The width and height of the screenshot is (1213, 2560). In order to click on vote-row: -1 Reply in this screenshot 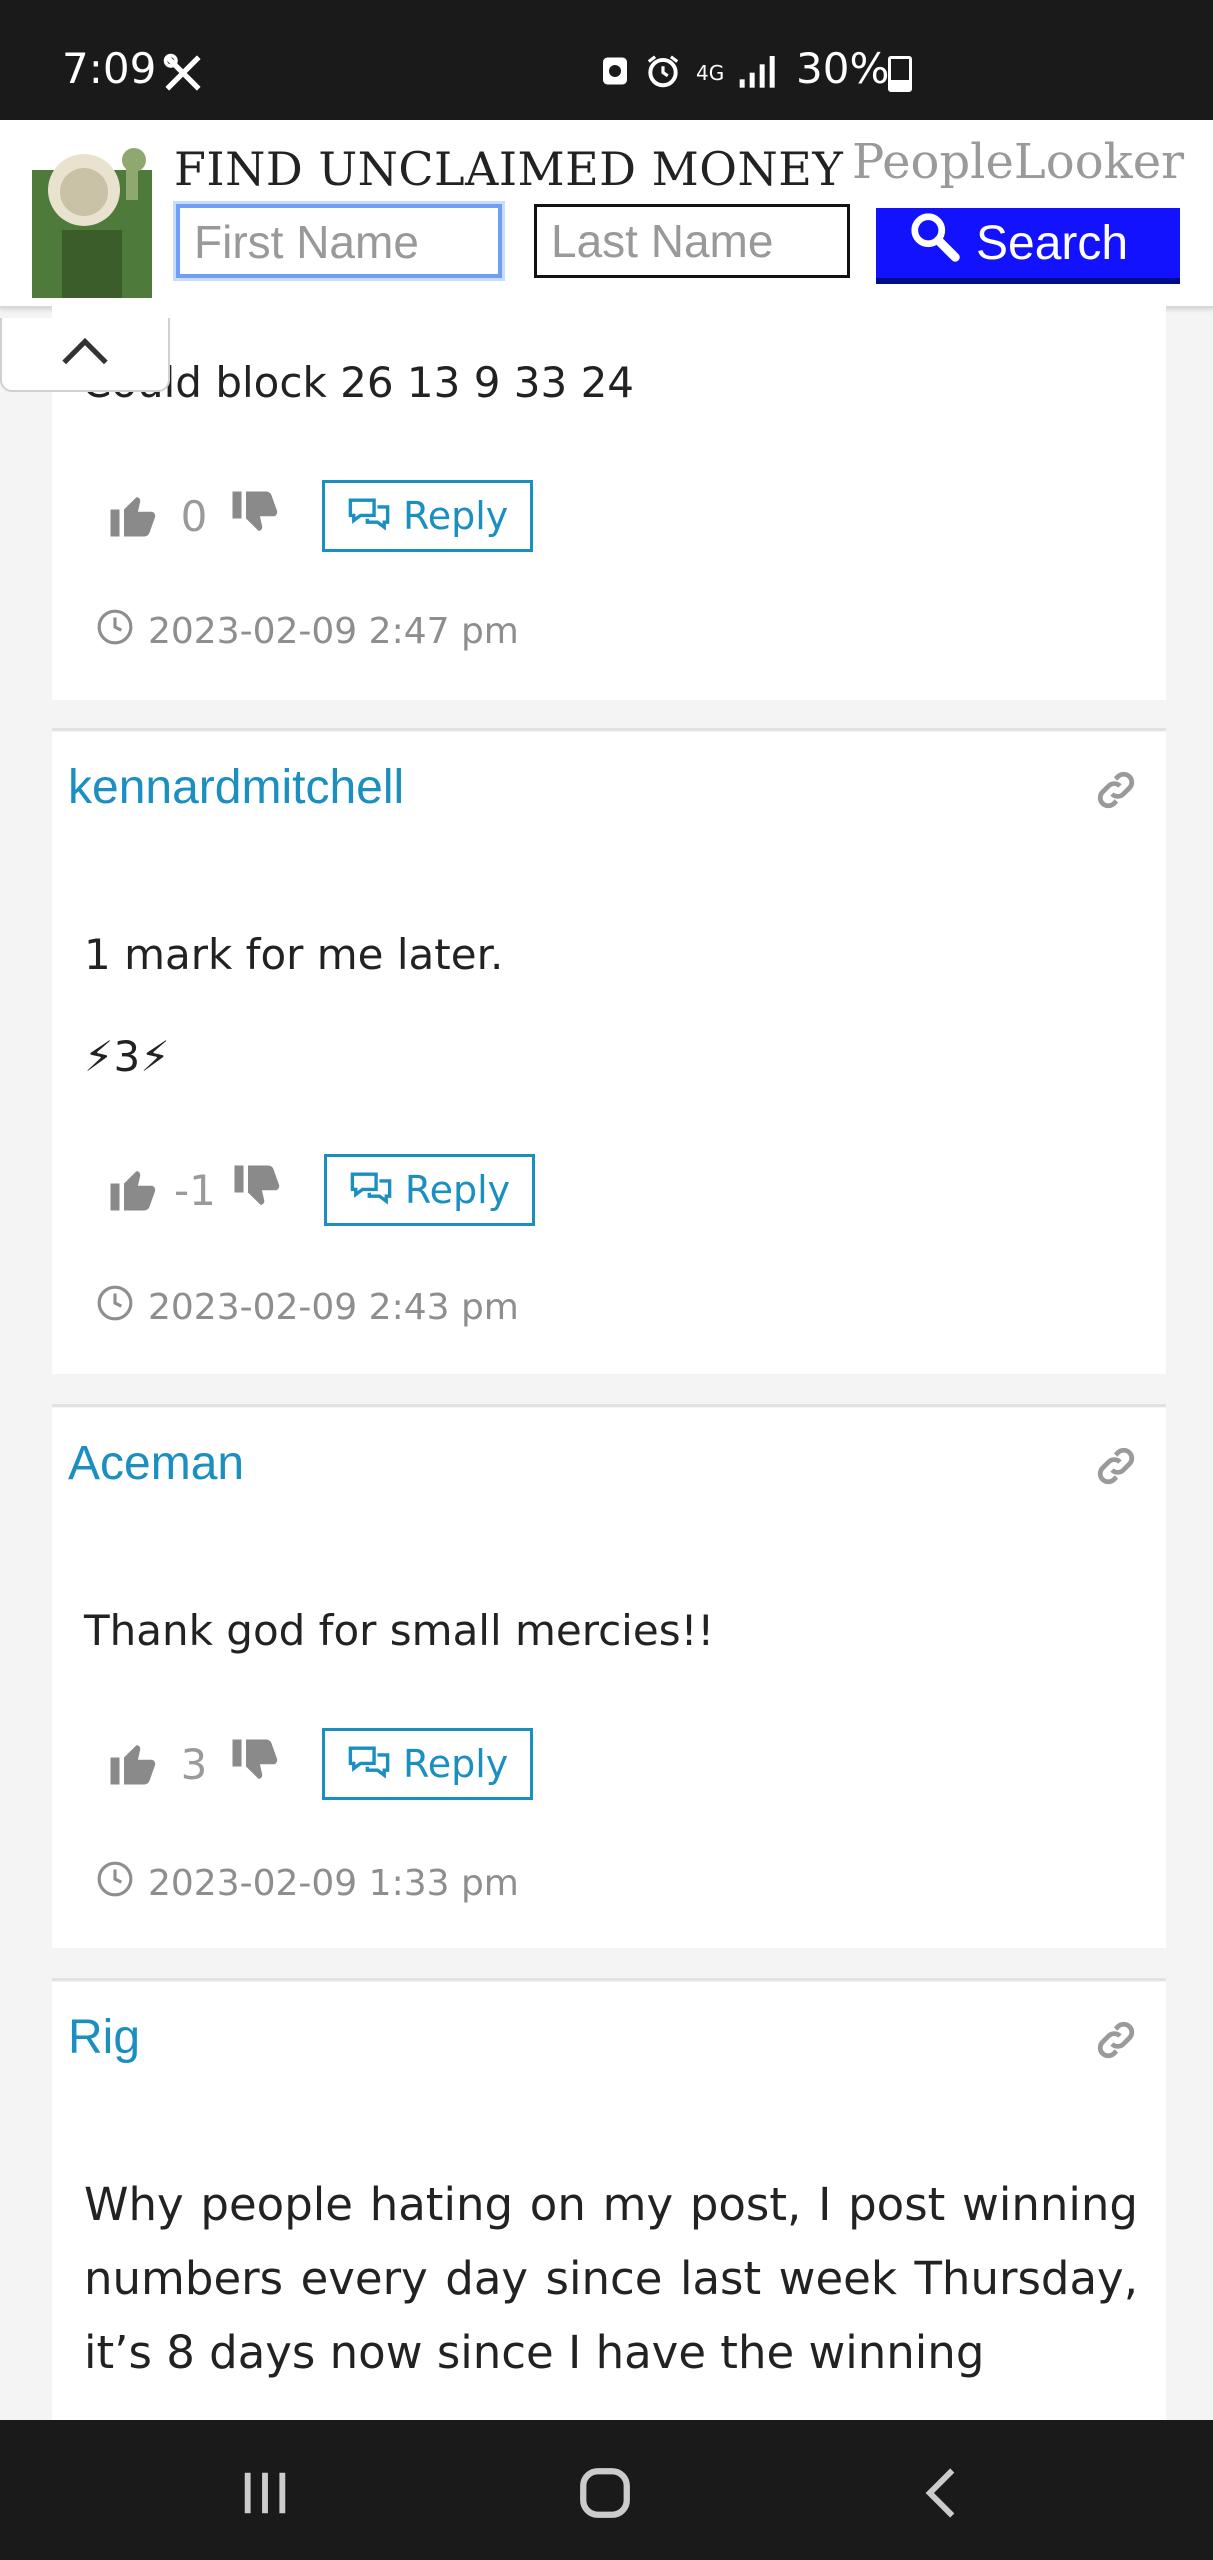, I will do `click(321, 1190)`.